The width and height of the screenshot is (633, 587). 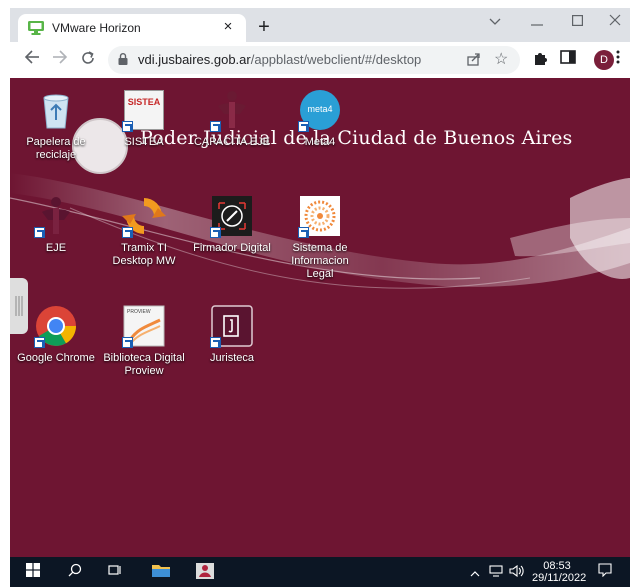 I want to click on forward-button, so click(x=60, y=60).